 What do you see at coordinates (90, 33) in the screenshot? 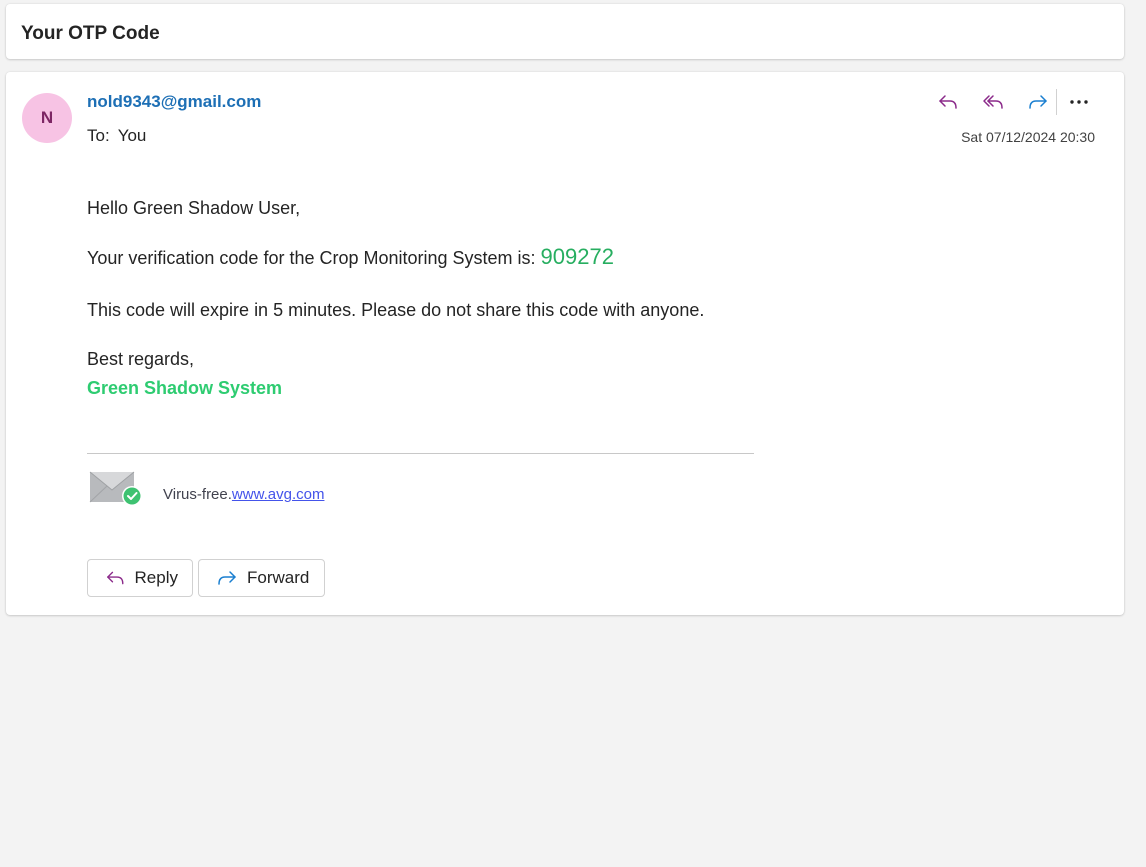
I see `email-subject: Your OTP Code` at bounding box center [90, 33].